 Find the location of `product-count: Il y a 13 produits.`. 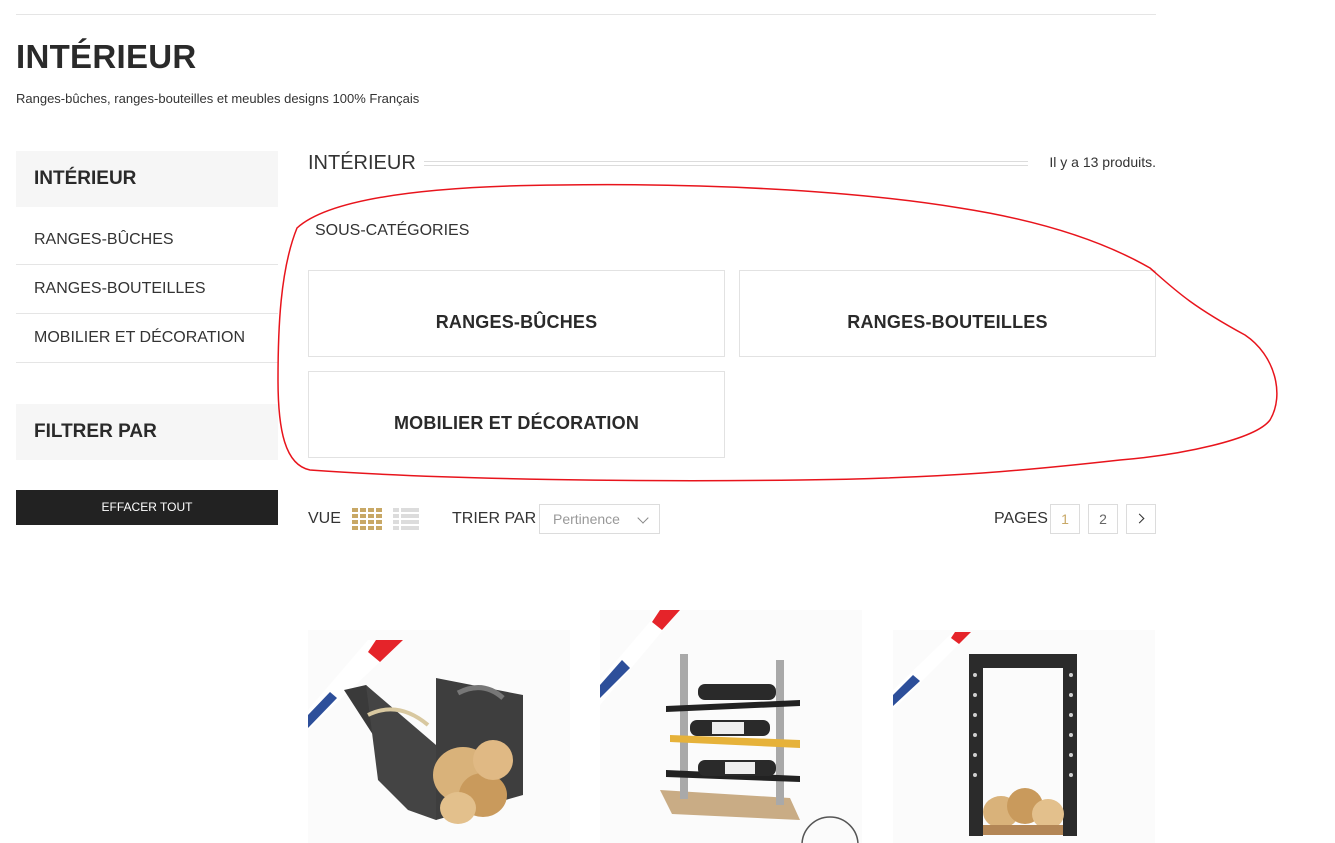

product-count: Il y a 13 produits. is located at coordinates (1102, 162).